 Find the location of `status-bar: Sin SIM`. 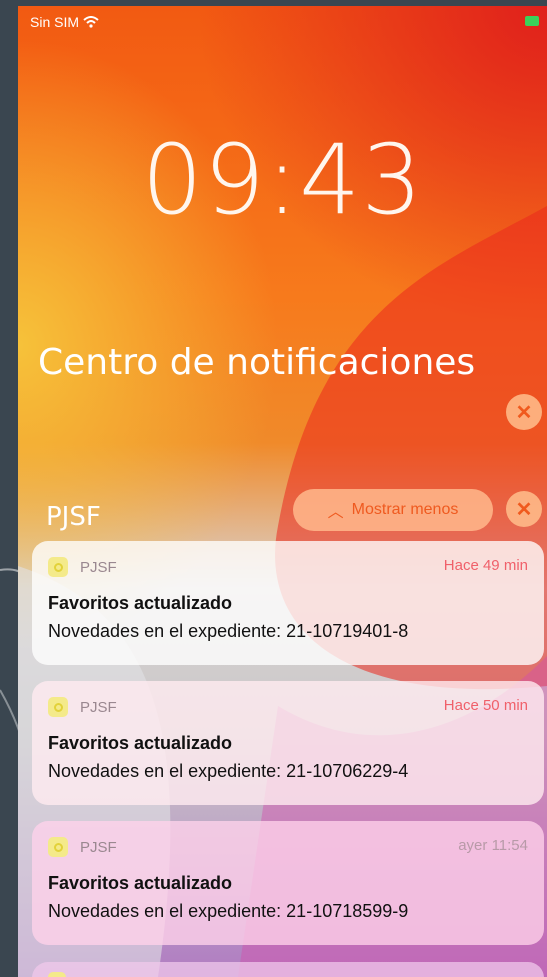

status-bar: Sin SIM is located at coordinates (282, 21).